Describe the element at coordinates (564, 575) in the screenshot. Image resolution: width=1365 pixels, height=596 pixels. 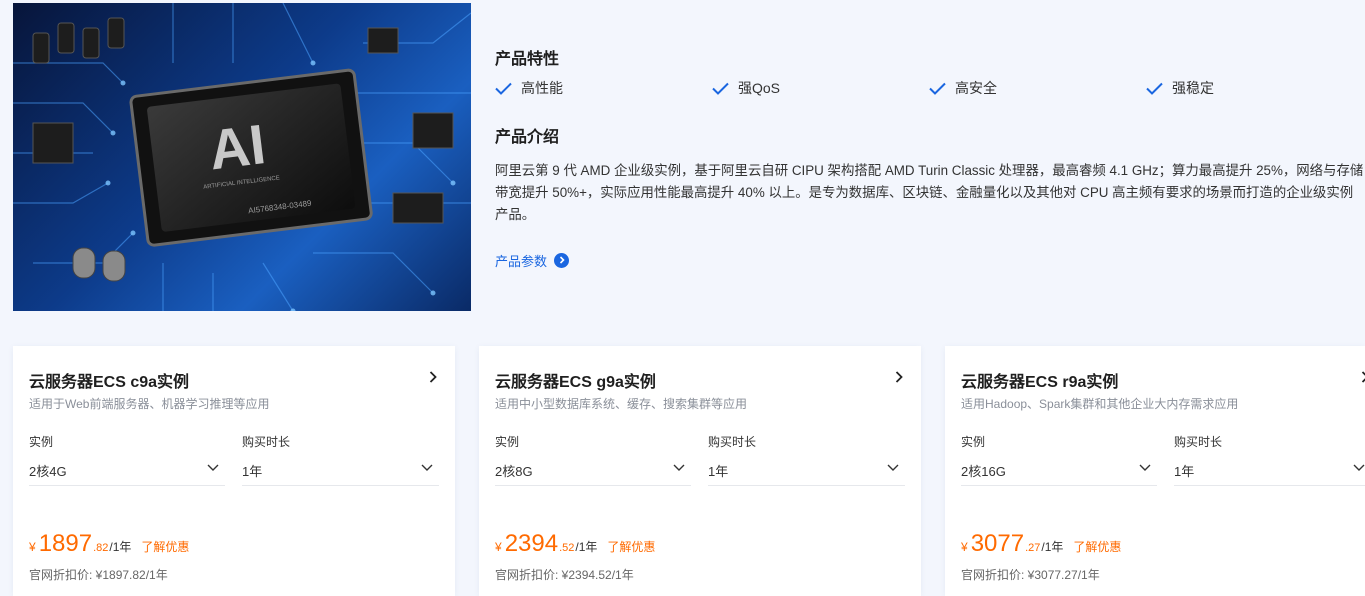
I see `official-price: 官网折扣价: ¥2394.52/1年` at that location.